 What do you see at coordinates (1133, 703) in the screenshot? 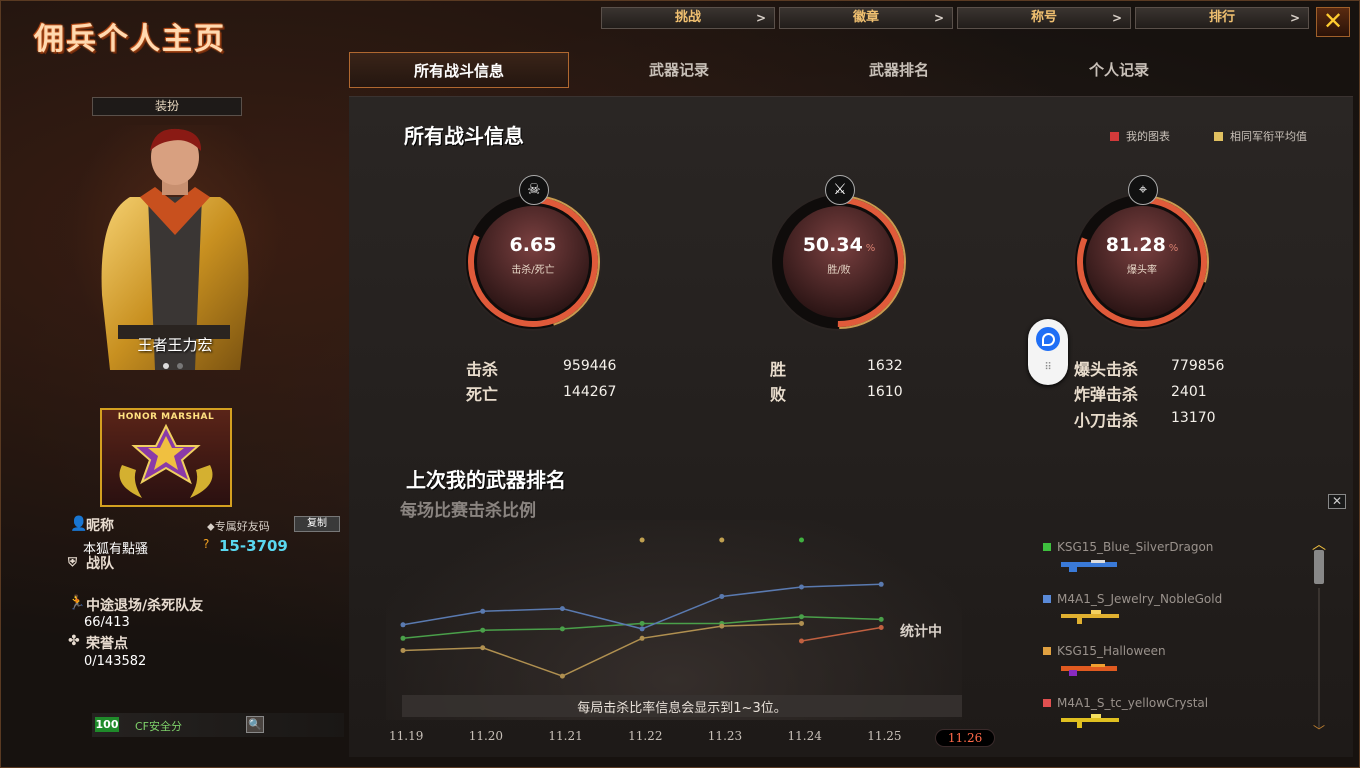
I see `weapon-name: M4A1_S_tc_yellowCrystal` at bounding box center [1133, 703].